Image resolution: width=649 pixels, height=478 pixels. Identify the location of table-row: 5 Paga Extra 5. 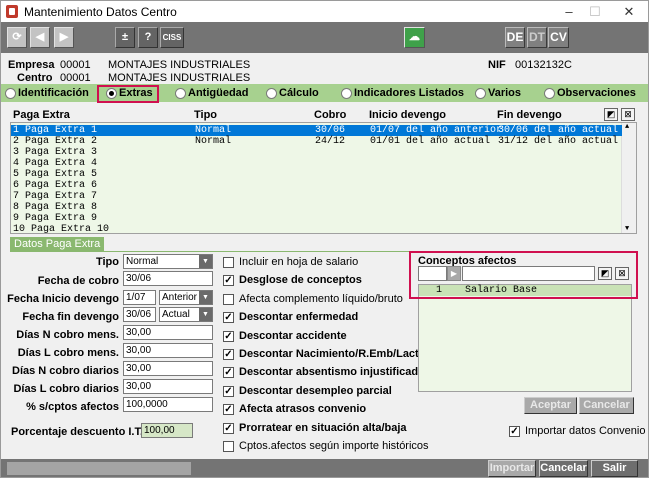
(316, 174).